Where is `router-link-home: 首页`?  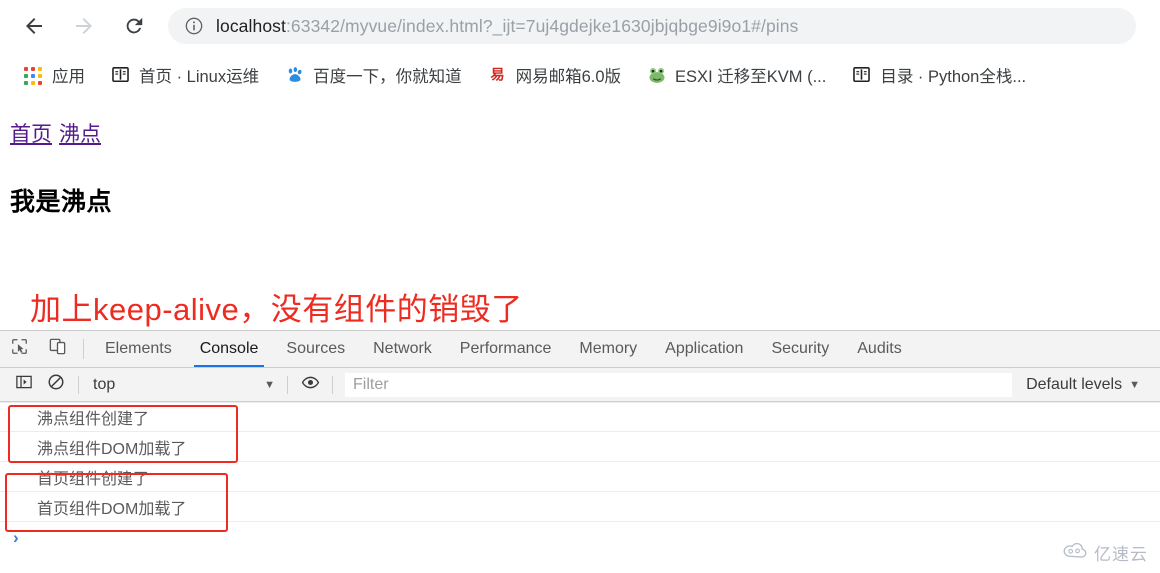
router-link-home: 首页 is located at coordinates (31, 134).